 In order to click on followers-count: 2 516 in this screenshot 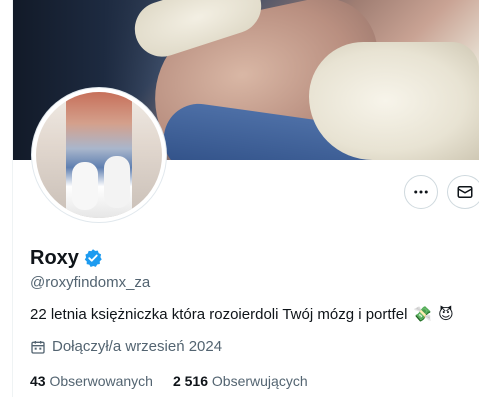, I will do `click(190, 381)`.